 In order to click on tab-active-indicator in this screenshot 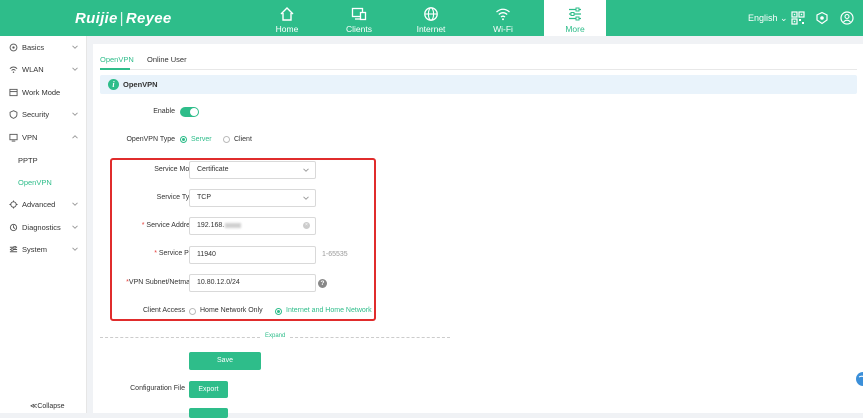, I will do `click(115, 69)`.